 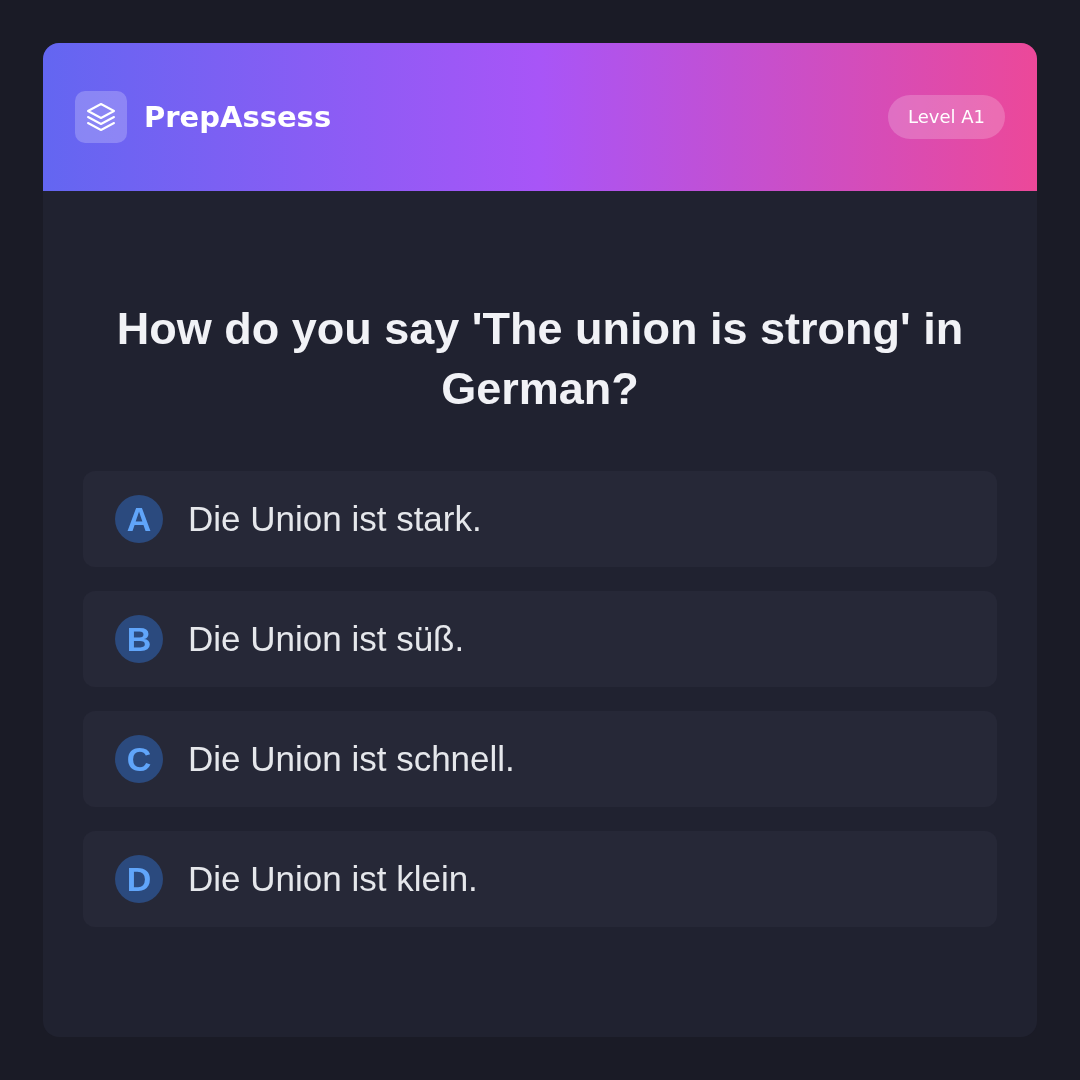 I want to click on option-letter: D, so click(x=139, y=879).